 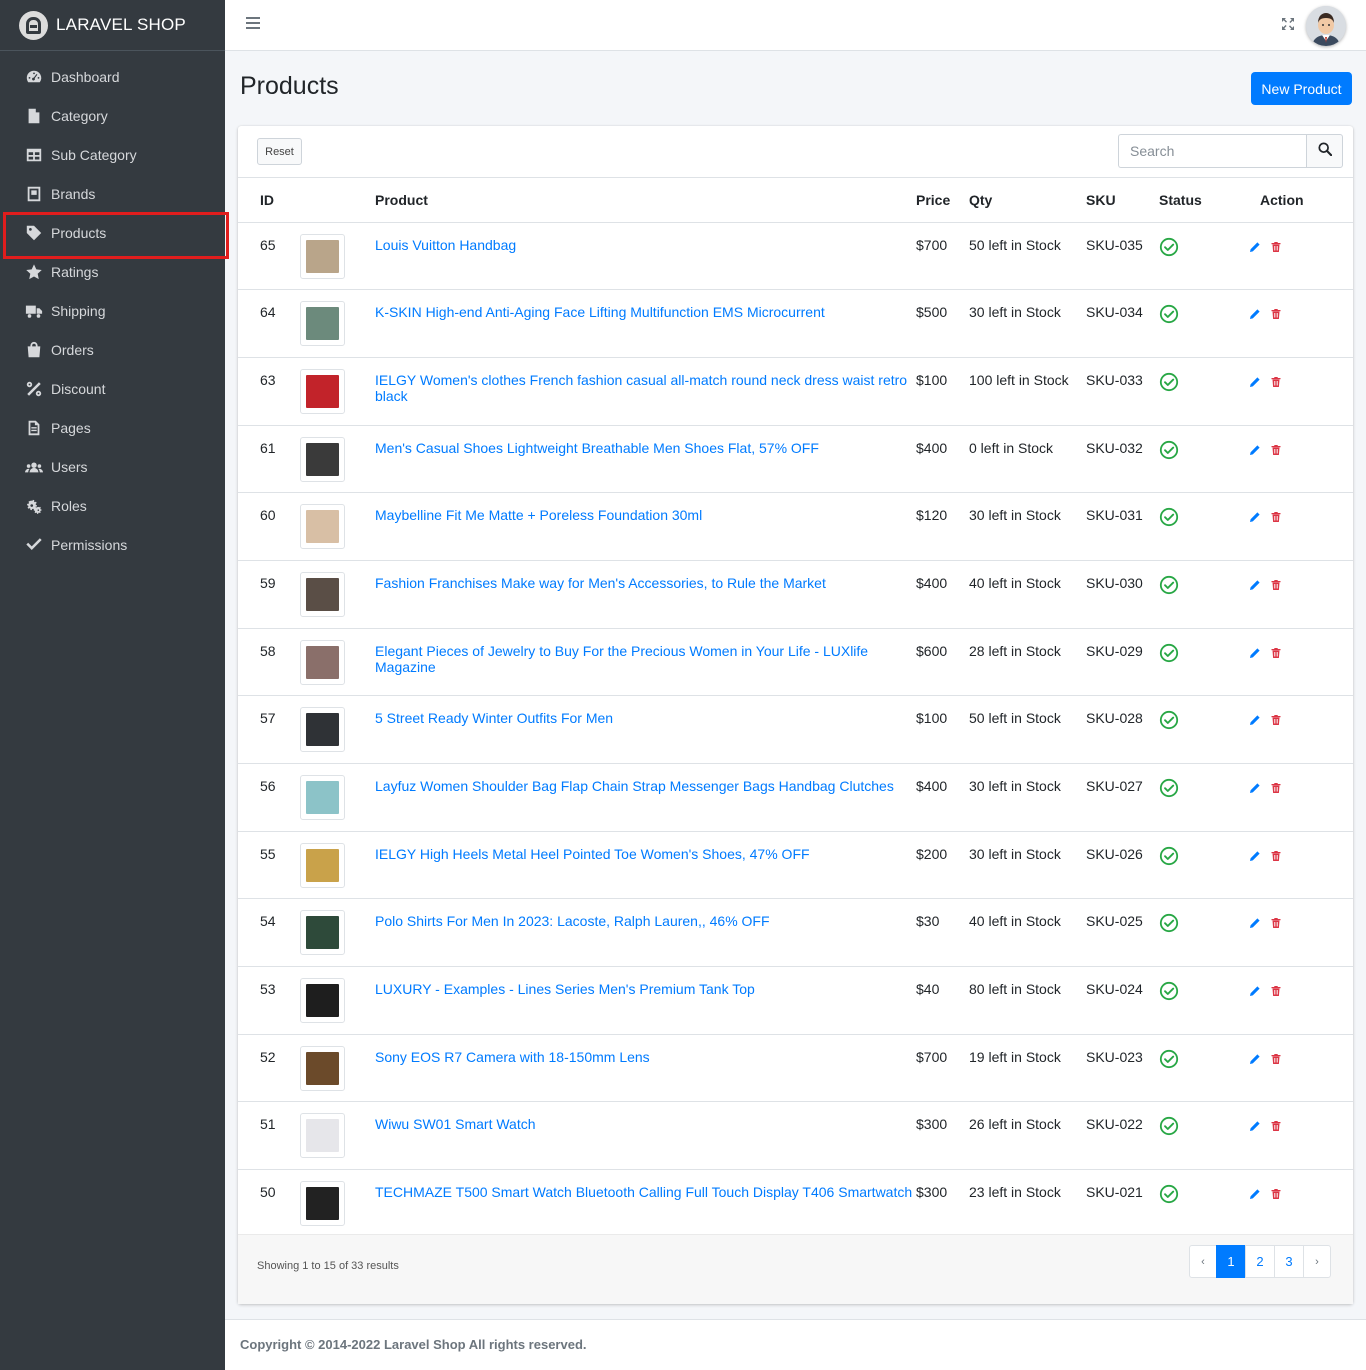 I want to click on sidebar-item-users: Users, so click(x=112, y=466).